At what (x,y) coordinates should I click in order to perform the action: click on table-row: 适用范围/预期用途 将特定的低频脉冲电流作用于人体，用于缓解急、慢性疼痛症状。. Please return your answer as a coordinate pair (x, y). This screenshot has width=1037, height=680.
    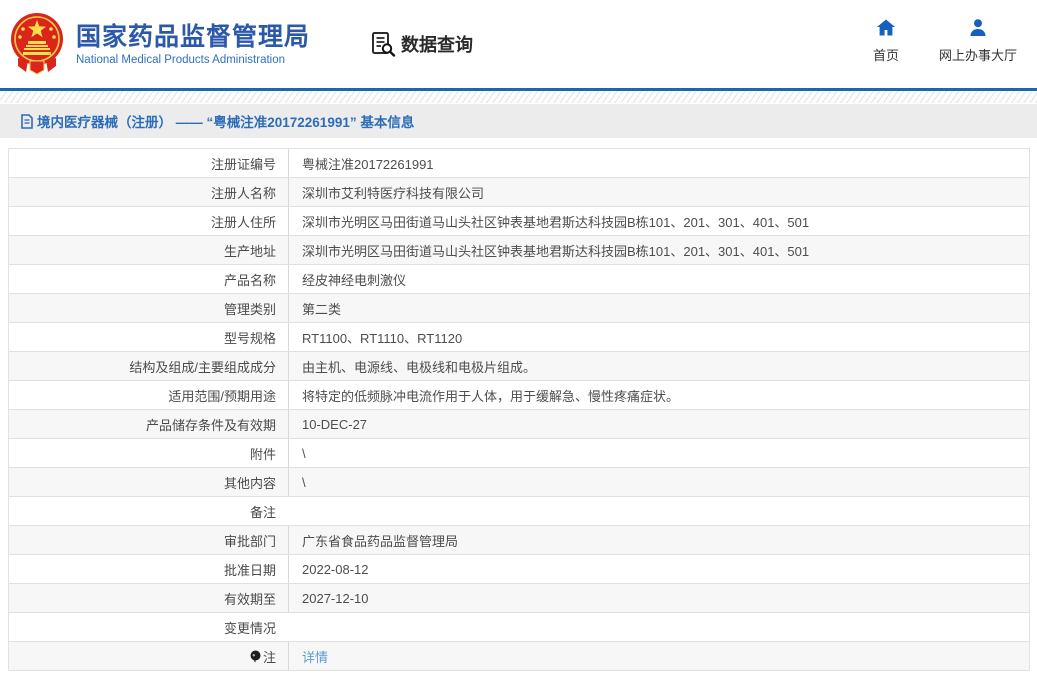
    Looking at the image, I should click on (519, 395).